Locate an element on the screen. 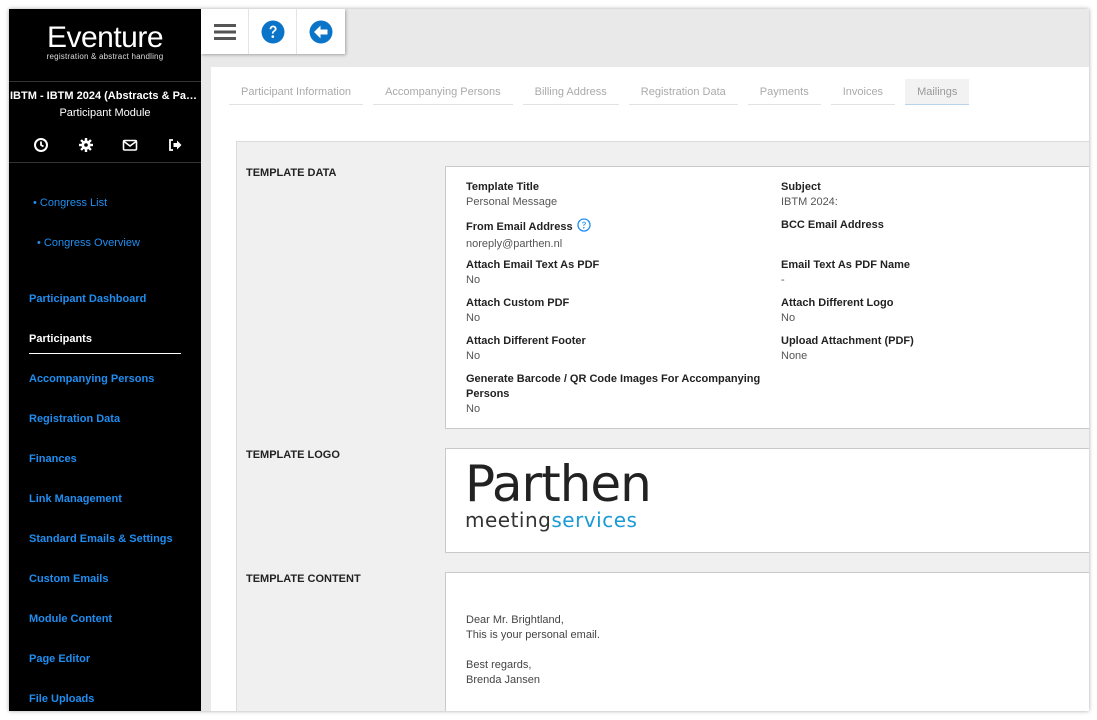 The height and width of the screenshot is (720, 1097). gear-icon is located at coordinates (86, 145).